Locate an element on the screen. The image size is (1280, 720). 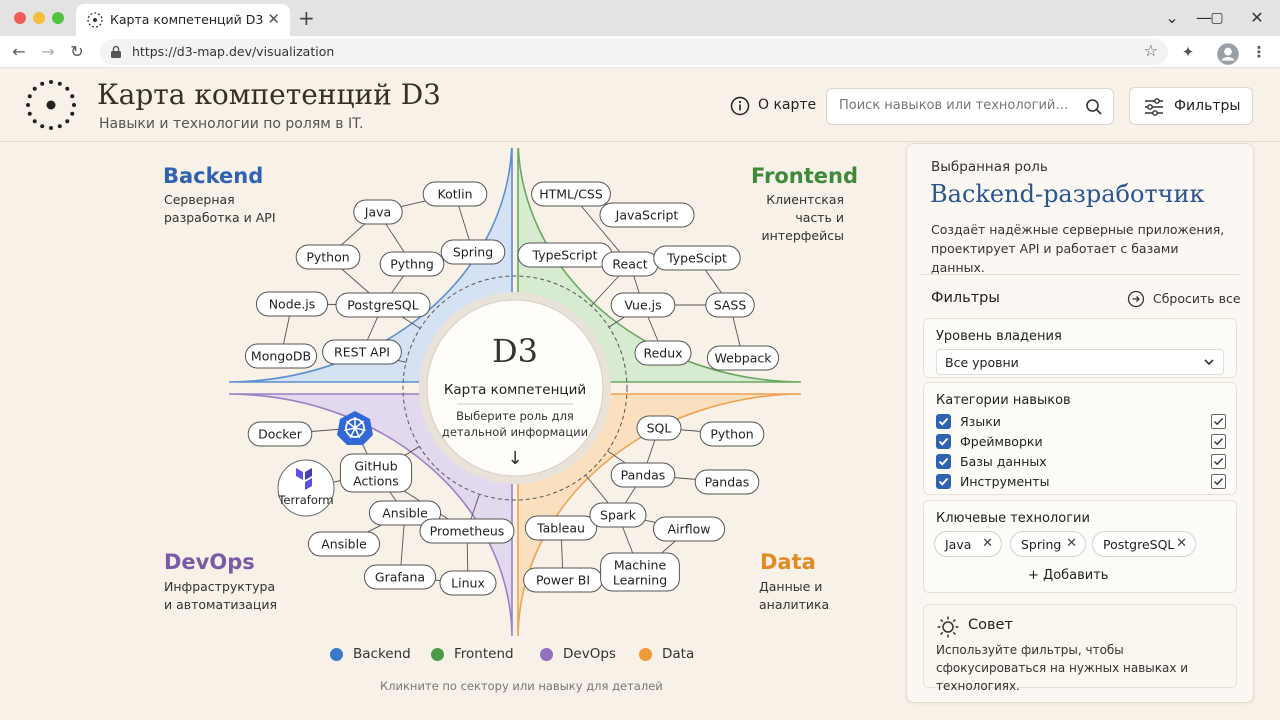
skill-label: Prometheus is located at coordinates (467, 531).